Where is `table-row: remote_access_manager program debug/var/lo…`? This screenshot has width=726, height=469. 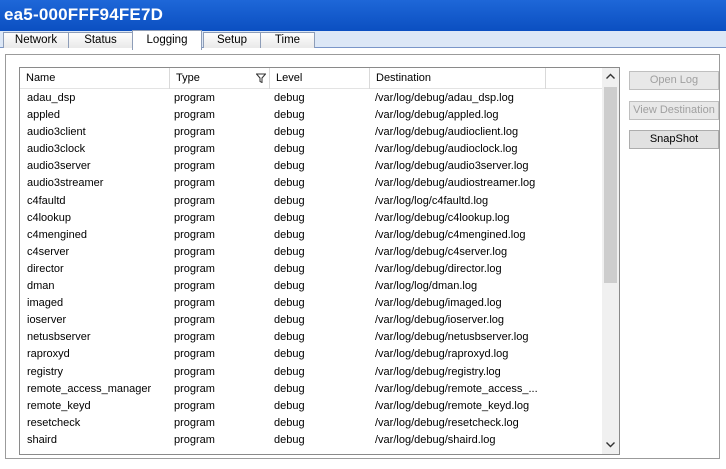
table-row: remote_access_manager program debug/var/lo… is located at coordinates (311, 389).